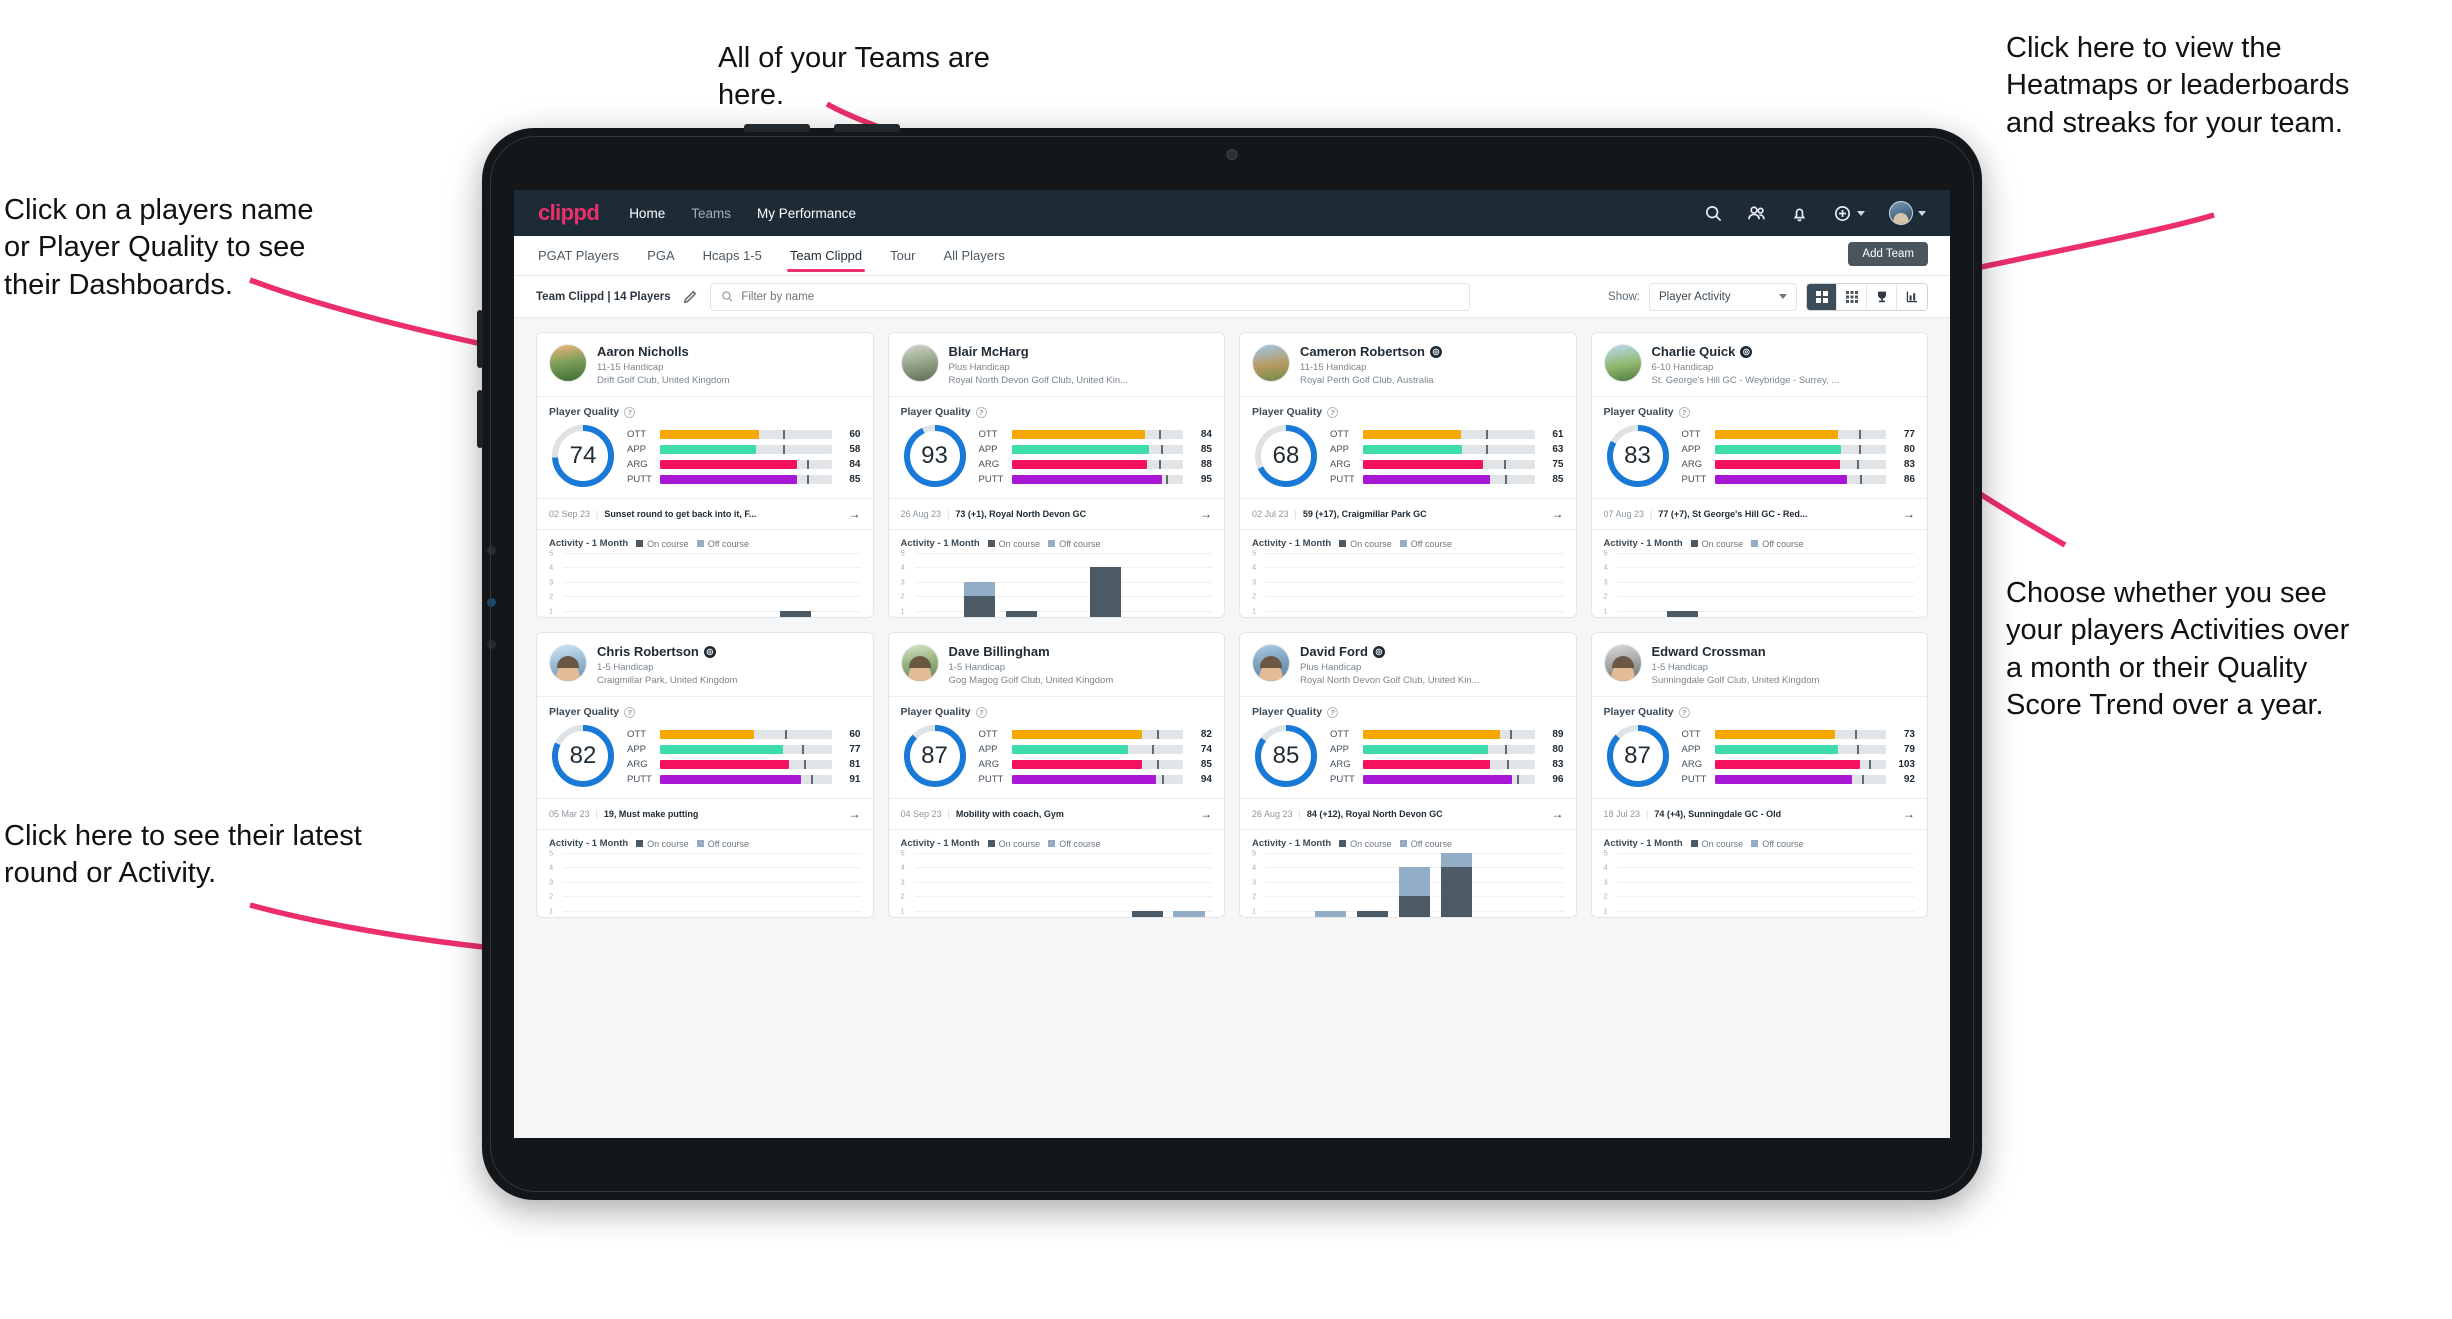 The image size is (2452, 1319). What do you see at coordinates (1100, 296) in the screenshot?
I see `search-input` at bounding box center [1100, 296].